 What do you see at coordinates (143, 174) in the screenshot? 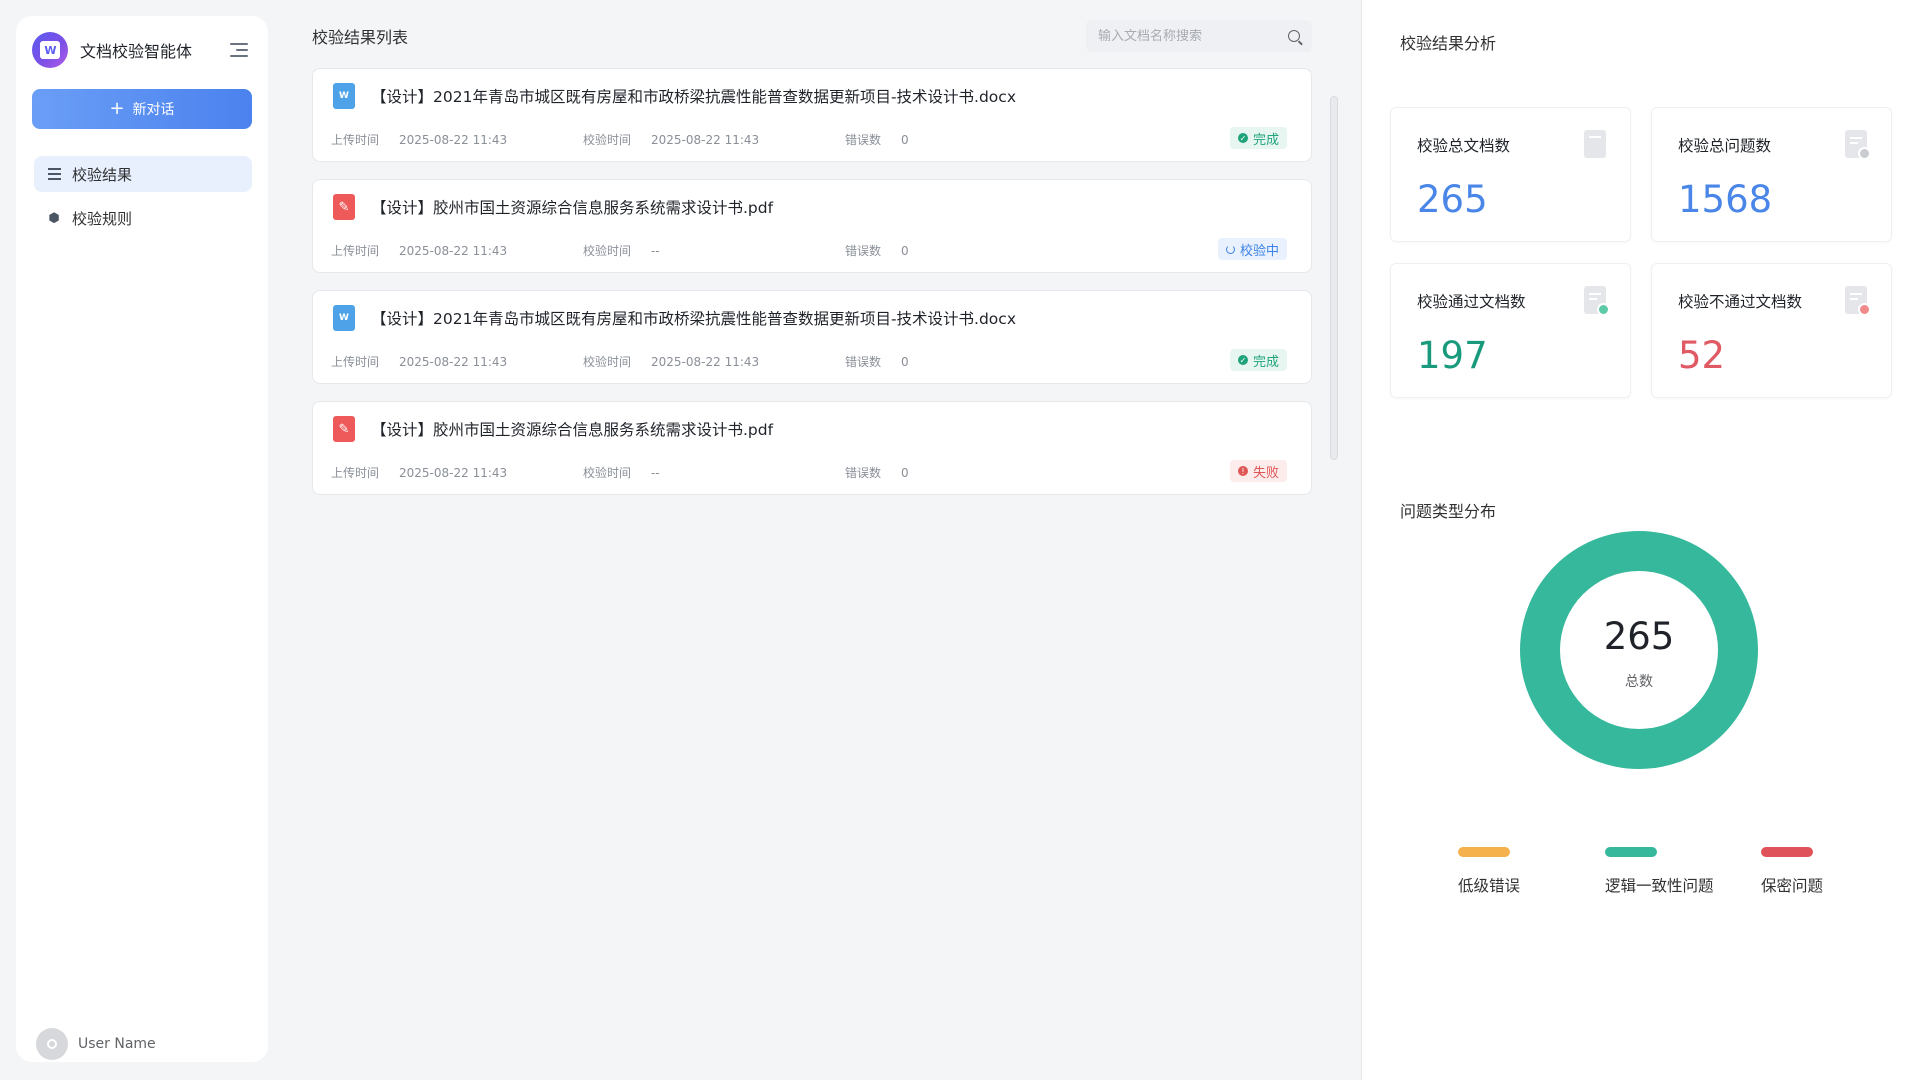
I see `sidebar-item-results: 校验结果` at bounding box center [143, 174].